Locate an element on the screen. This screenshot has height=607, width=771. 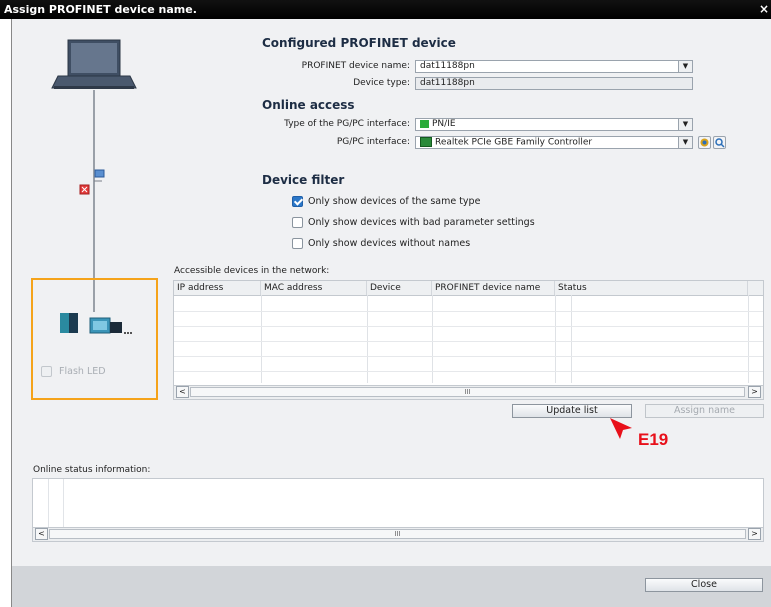
configured-heading: Configured PROFINET device is located at coordinates (359, 43).